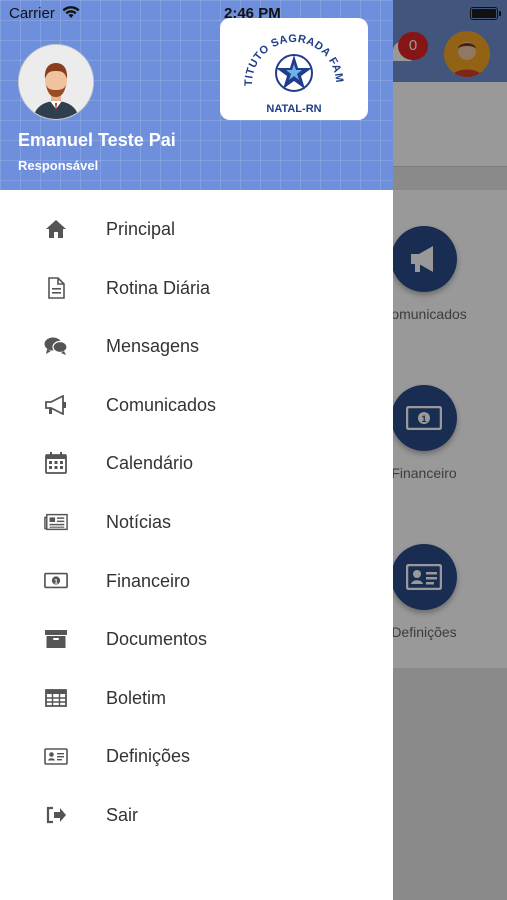  I want to click on menu-item-noticias: Notícias, so click(196, 522).